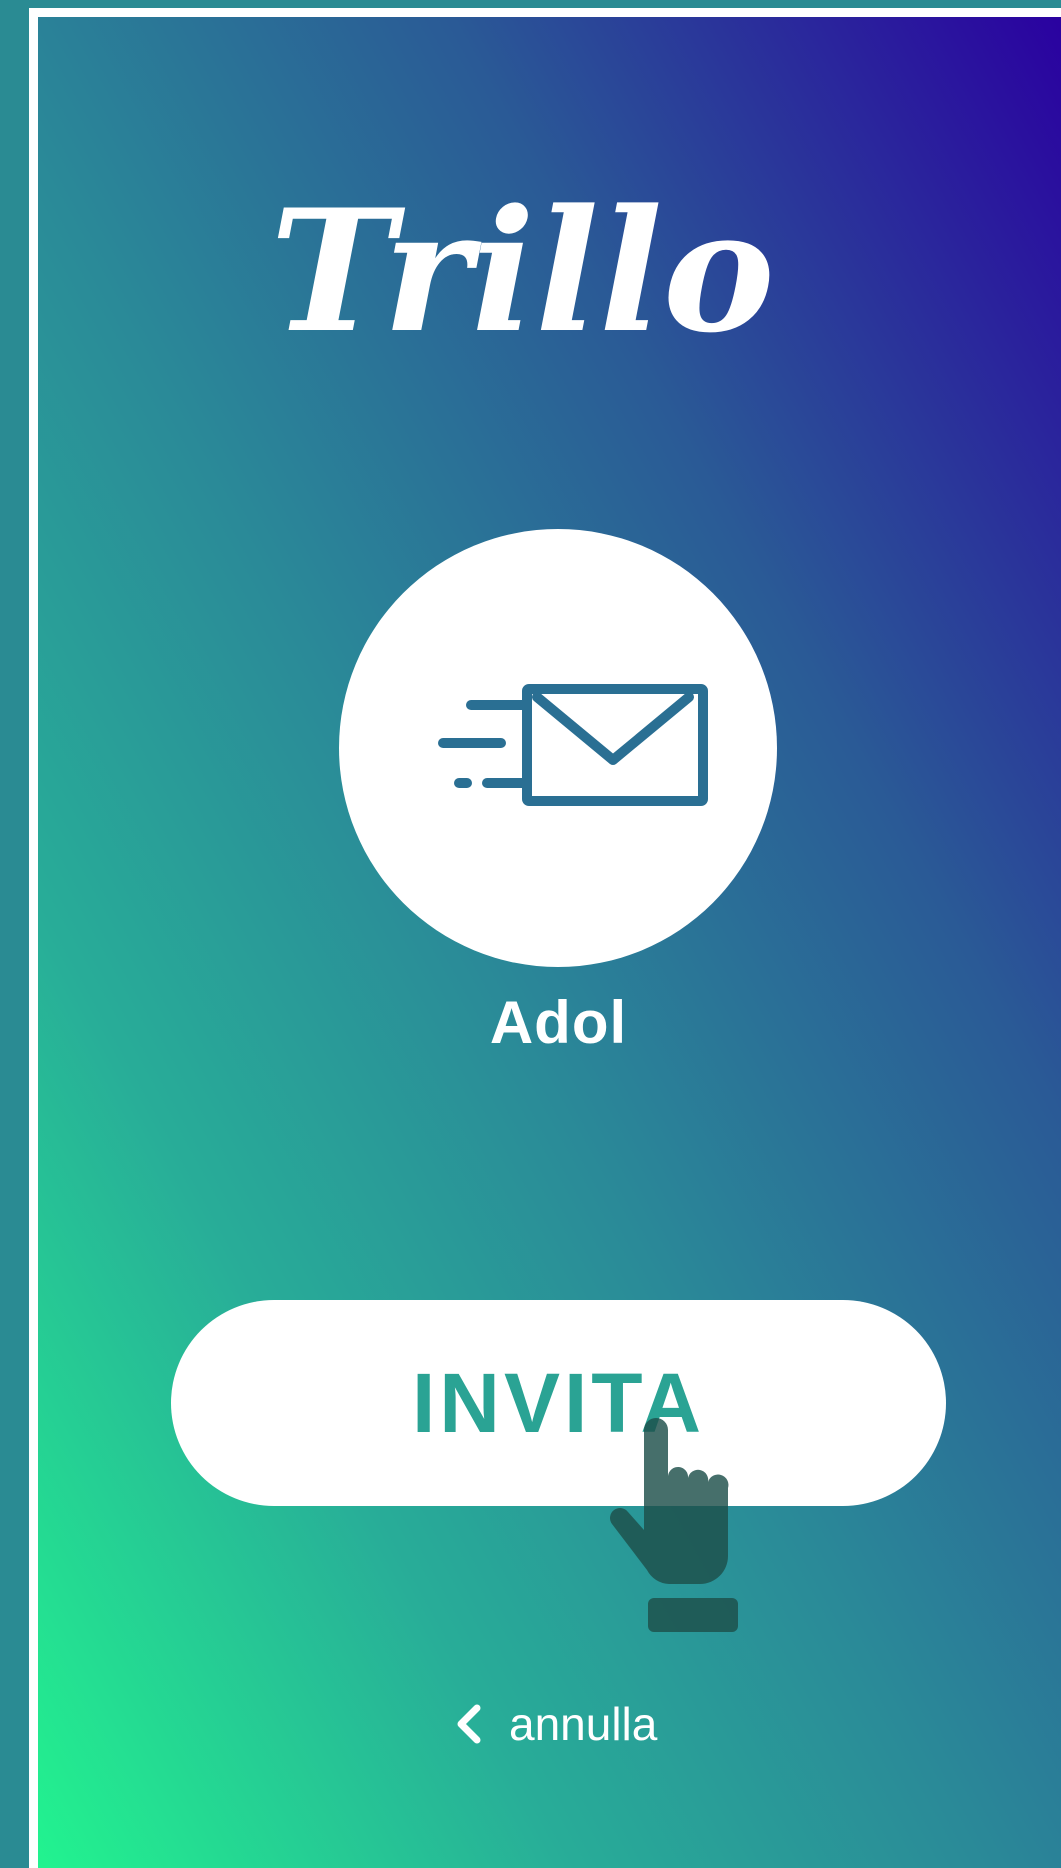  I want to click on hand-pointer-icon, so click(674, 1525).